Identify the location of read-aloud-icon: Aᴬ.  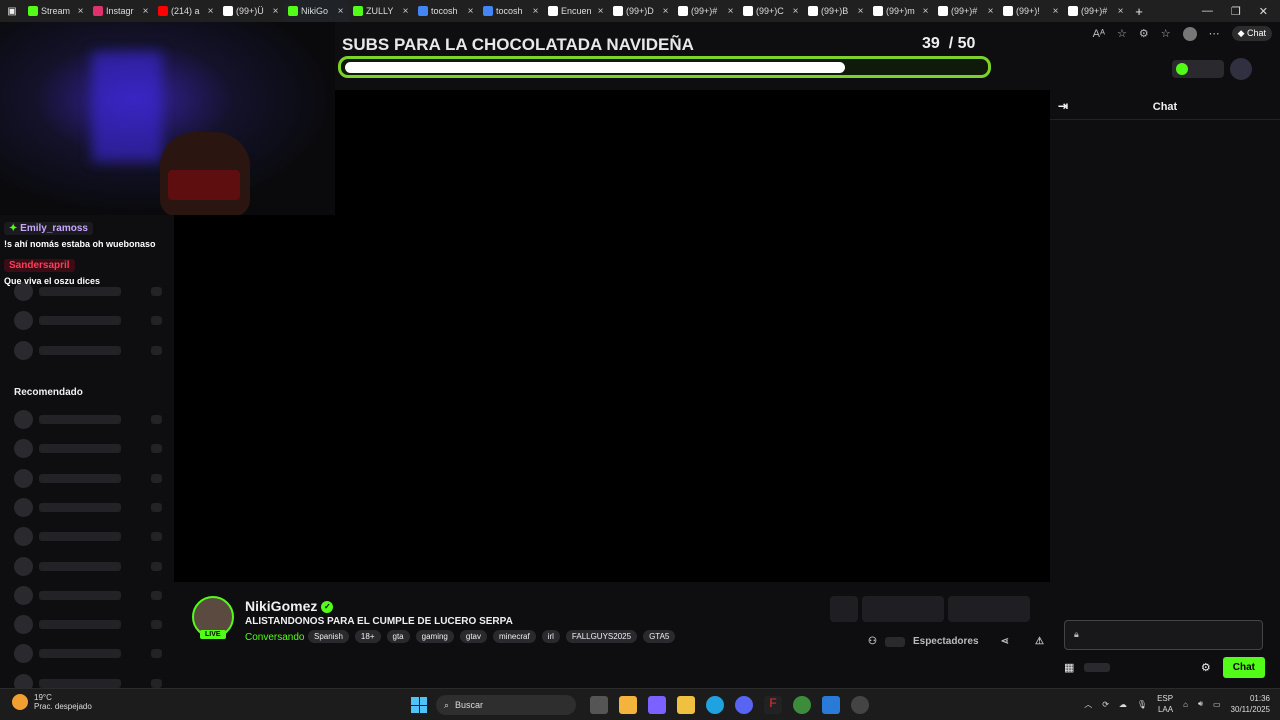
(1099, 34).